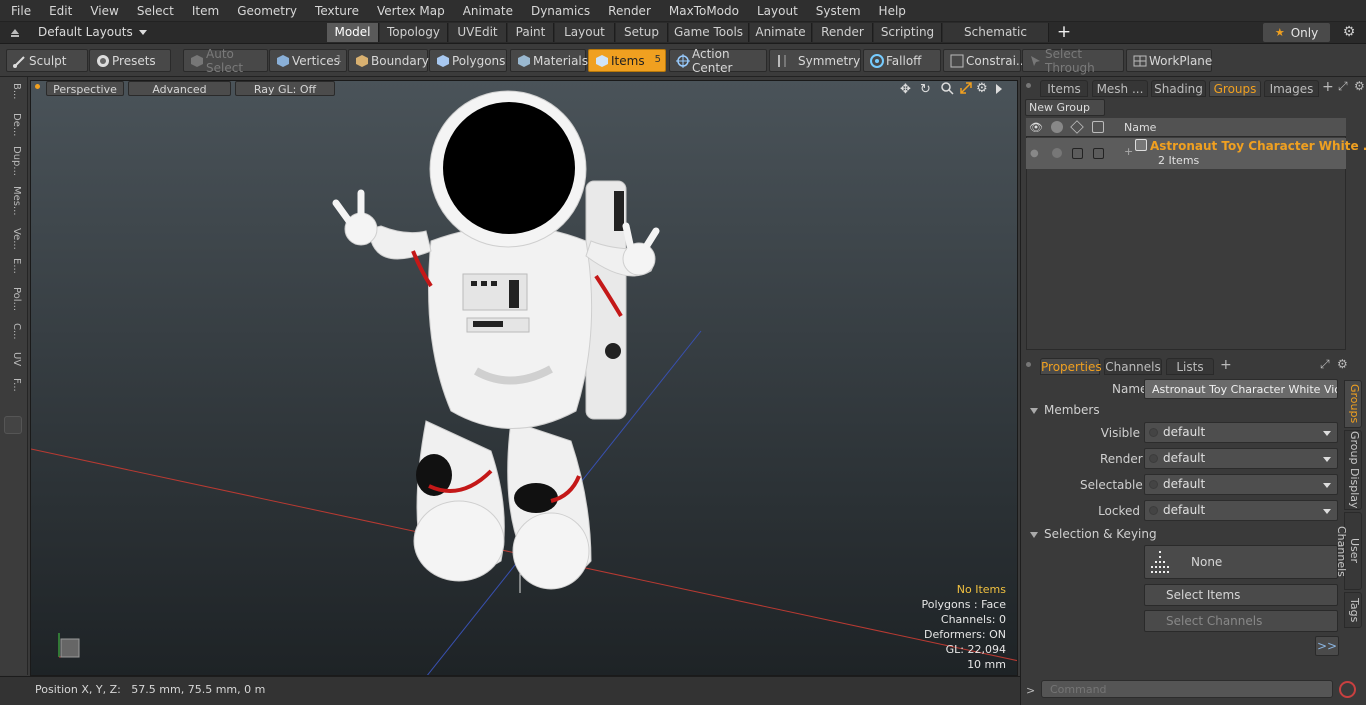 The image size is (1366, 705). What do you see at coordinates (1226, 365) in the screenshot?
I see `add-props-tab-icon: +` at bounding box center [1226, 365].